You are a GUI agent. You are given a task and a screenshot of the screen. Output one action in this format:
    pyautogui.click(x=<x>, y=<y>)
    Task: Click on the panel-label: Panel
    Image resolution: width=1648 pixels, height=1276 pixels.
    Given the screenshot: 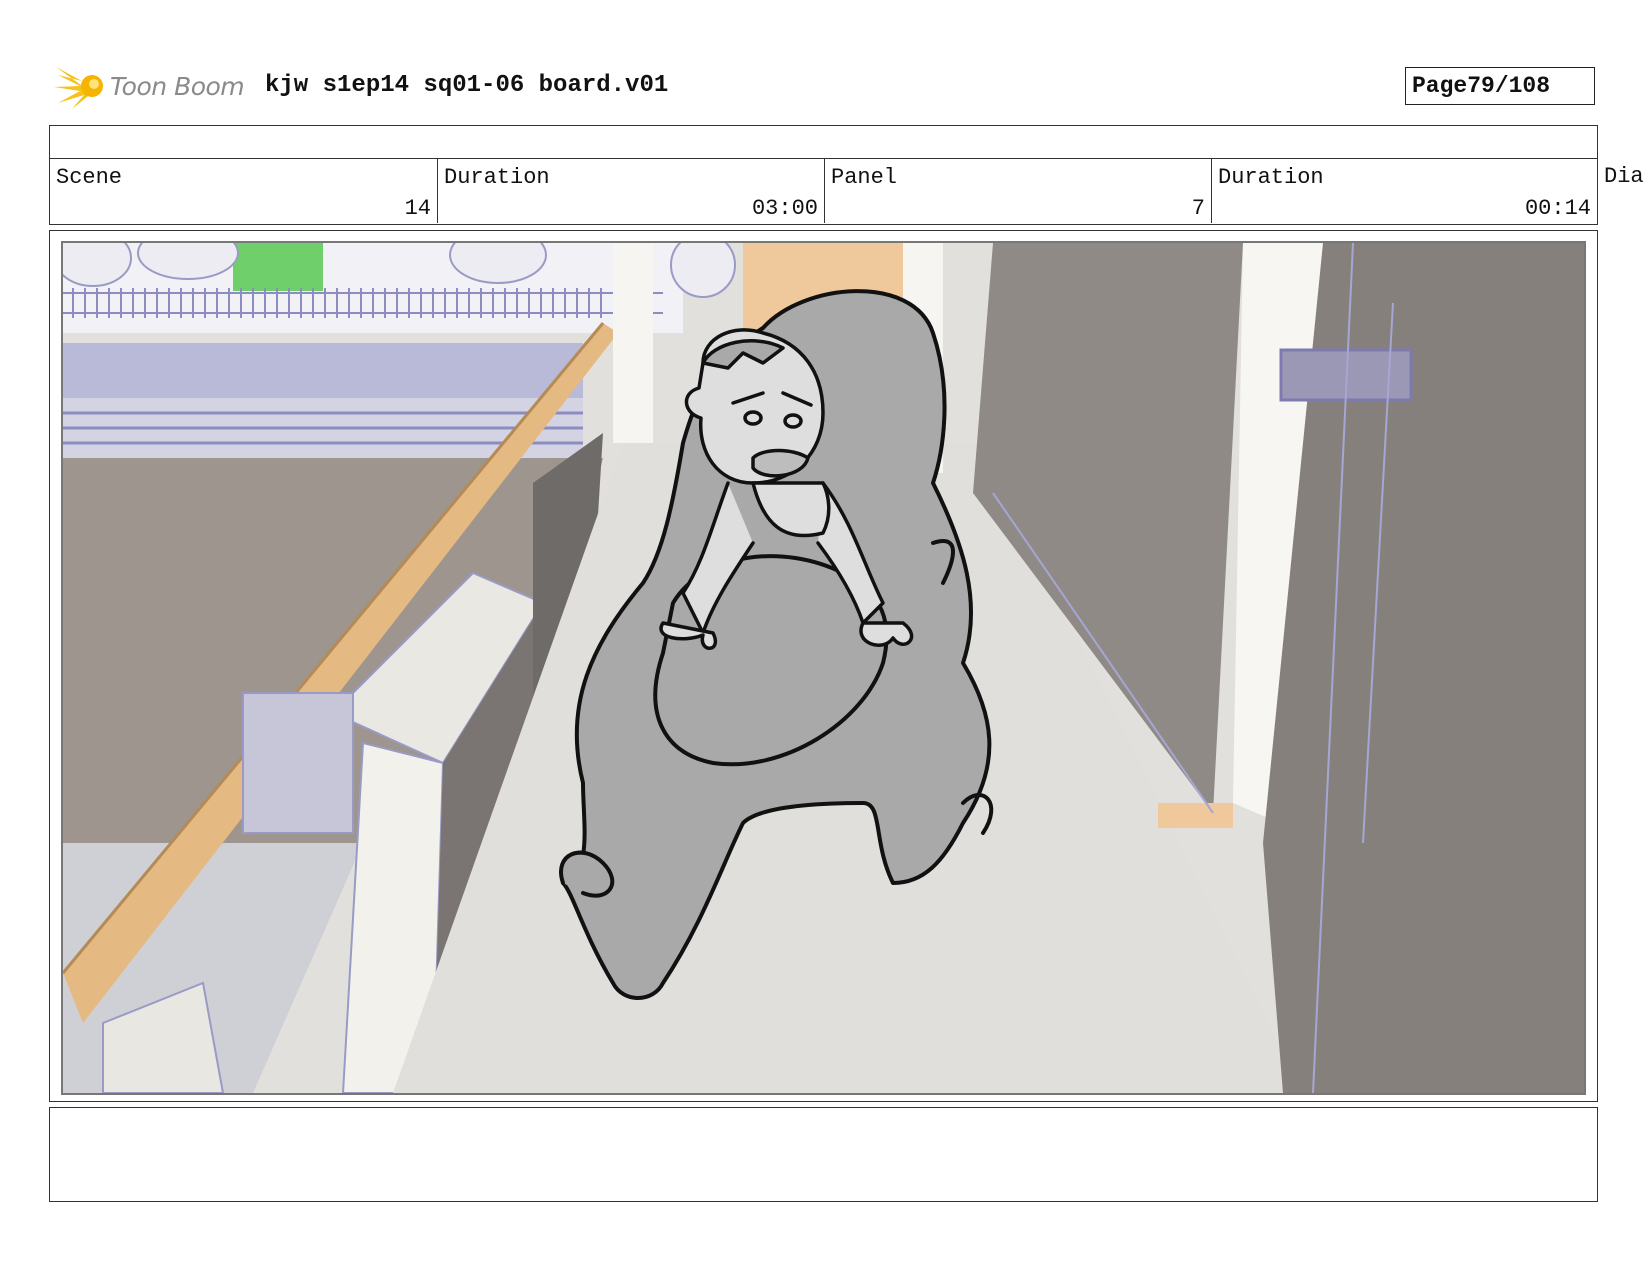 What is the action you would take?
    pyautogui.click(x=864, y=177)
    